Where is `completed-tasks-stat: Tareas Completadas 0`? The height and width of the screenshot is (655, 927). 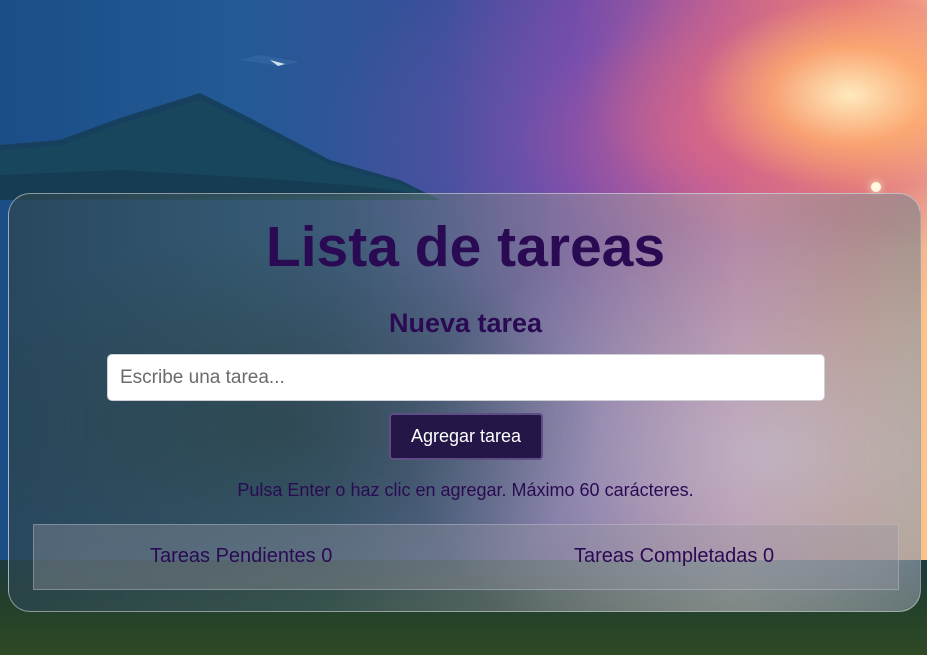 completed-tasks-stat: Tareas Completadas 0 is located at coordinates (674, 556).